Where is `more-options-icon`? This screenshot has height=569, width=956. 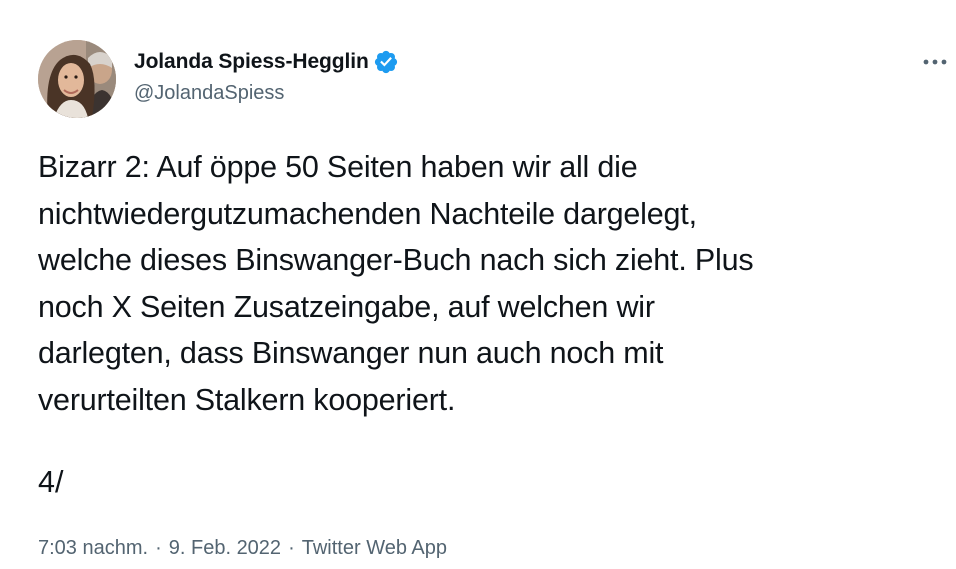 more-options-icon is located at coordinates (935, 62).